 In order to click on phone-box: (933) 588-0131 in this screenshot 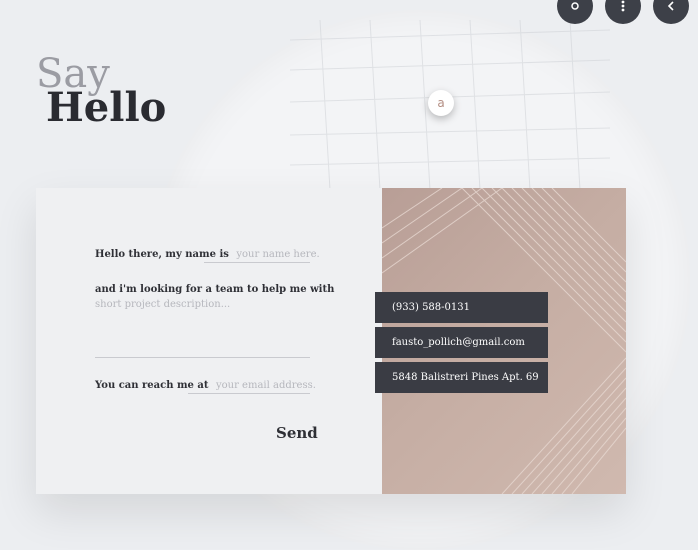, I will do `click(461, 307)`.